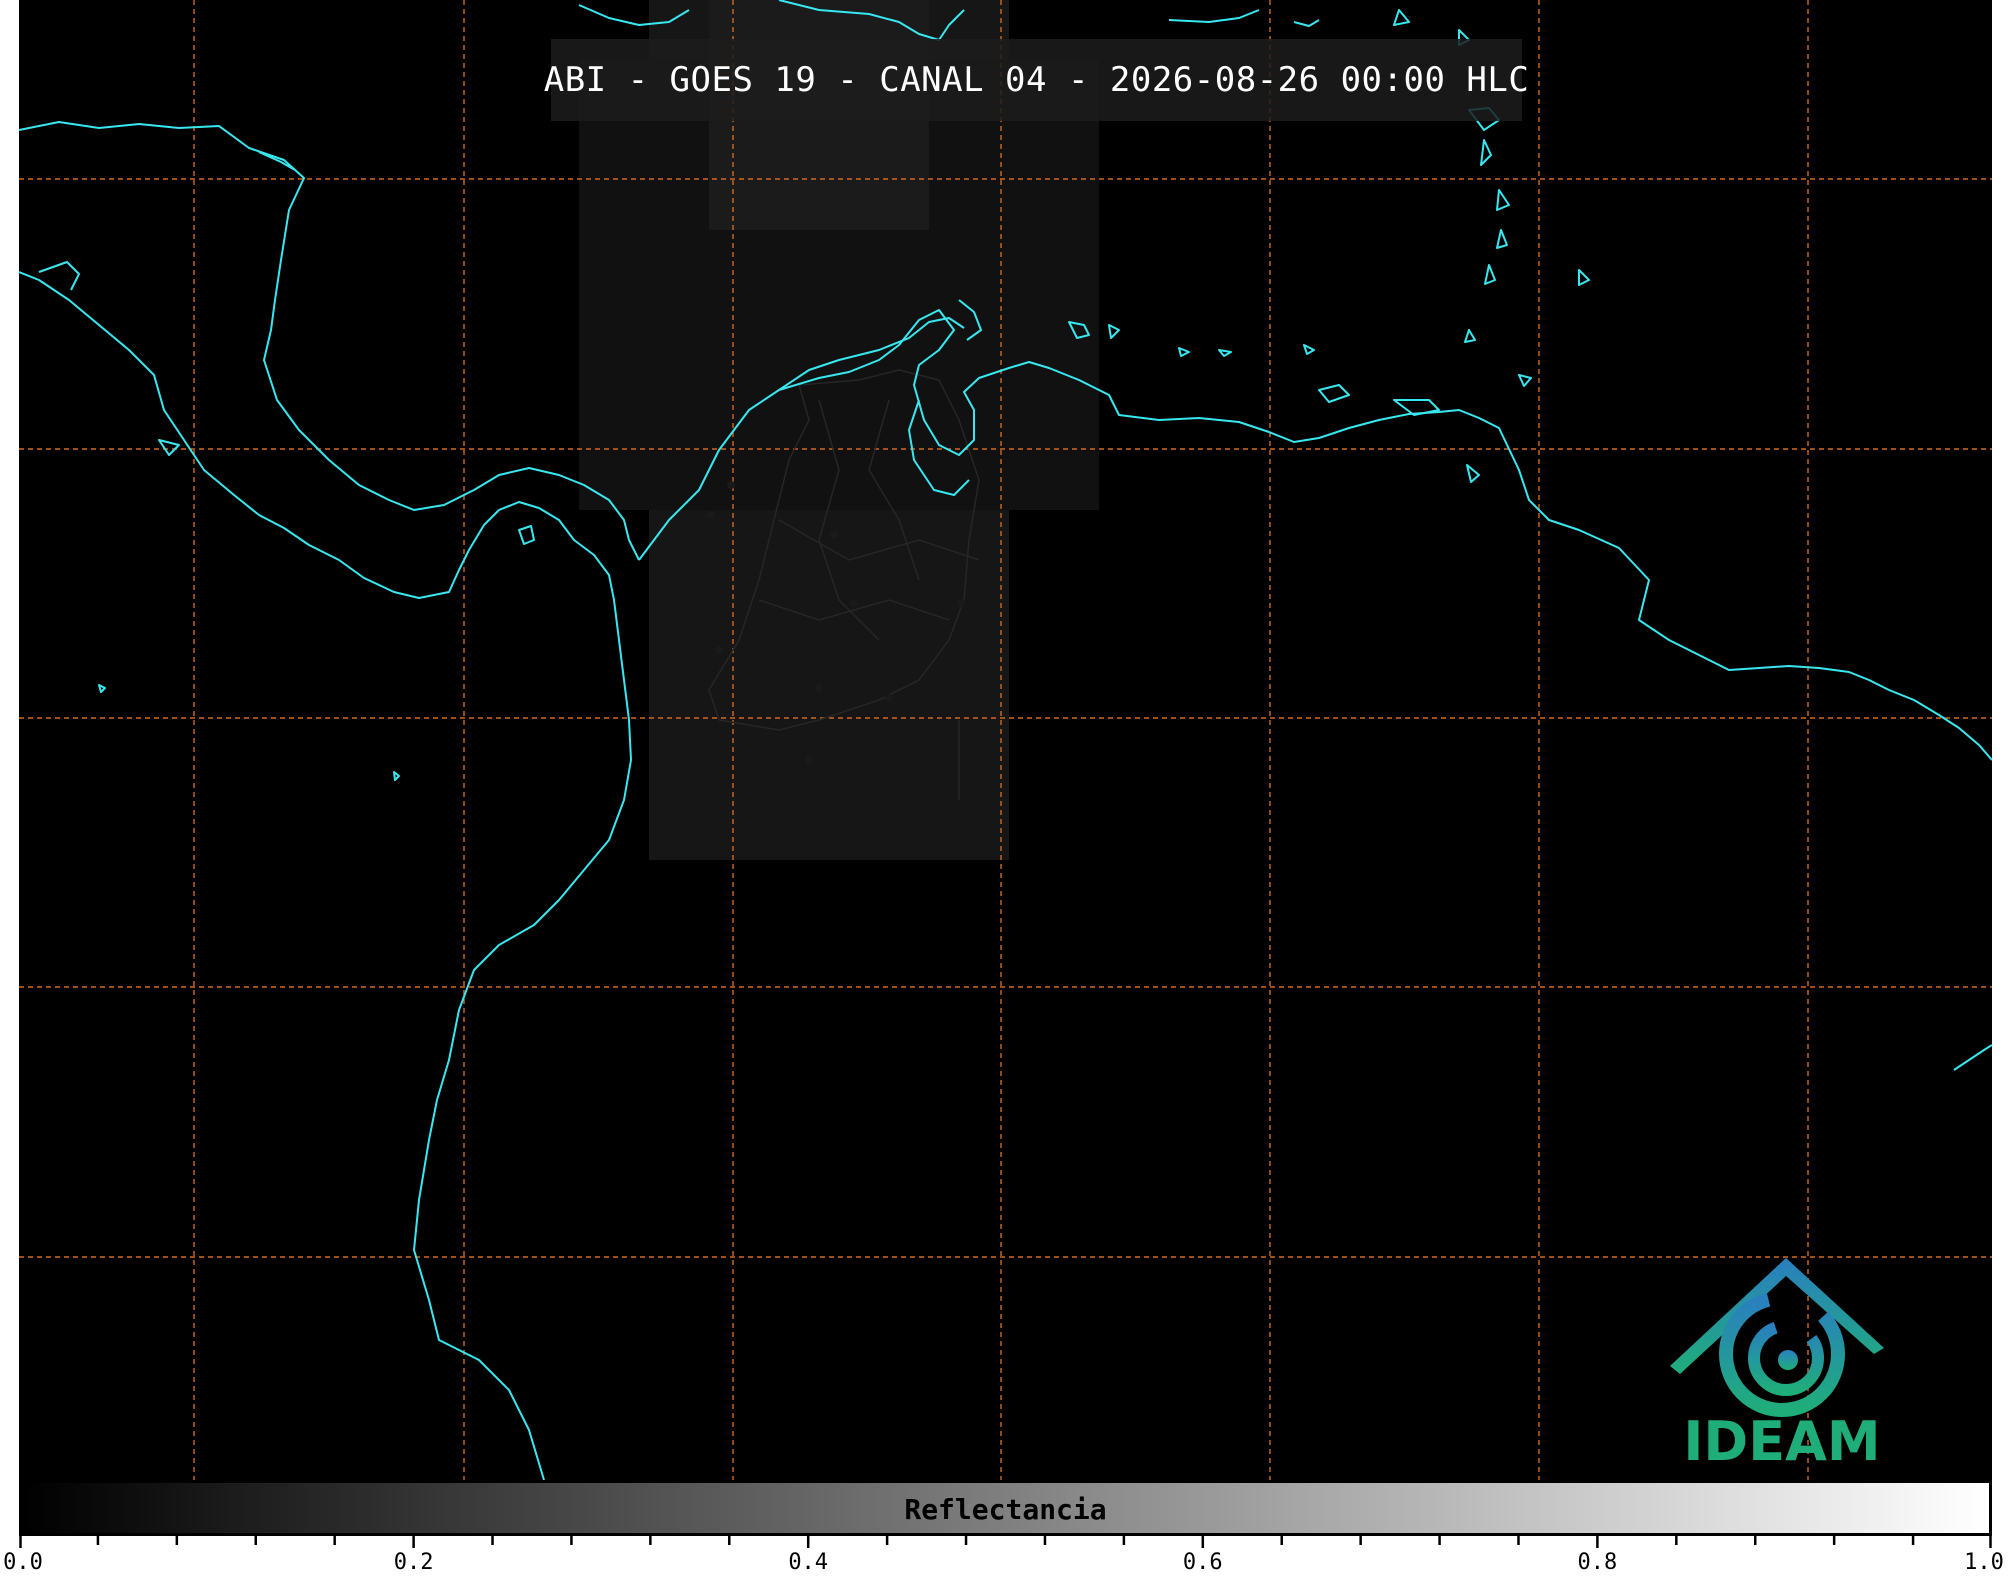 This screenshot has width=2011, height=1577. I want to click on colorbar-tick-label: 0.0, so click(23, 1562).